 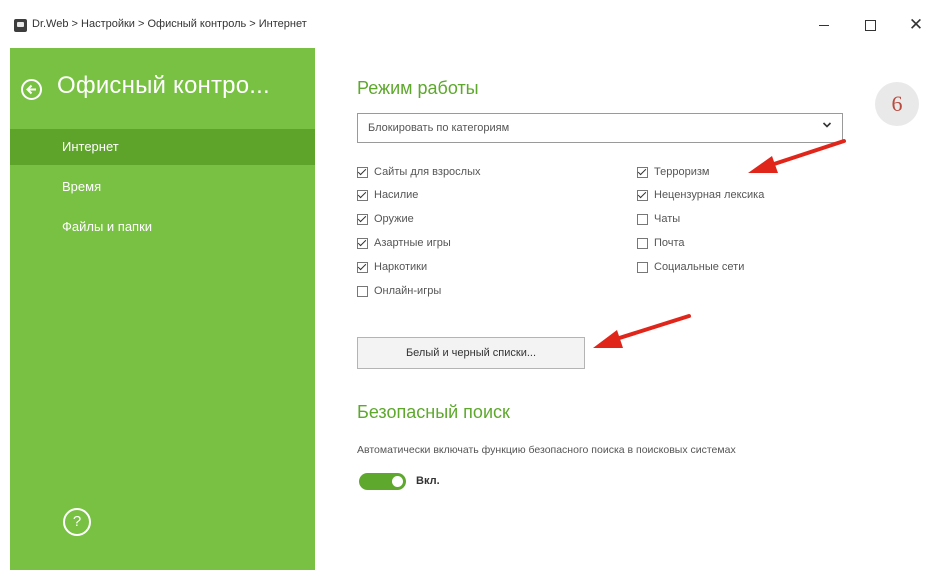 I want to click on category-adult-sites: Сайты для взрослых, so click(x=419, y=172).